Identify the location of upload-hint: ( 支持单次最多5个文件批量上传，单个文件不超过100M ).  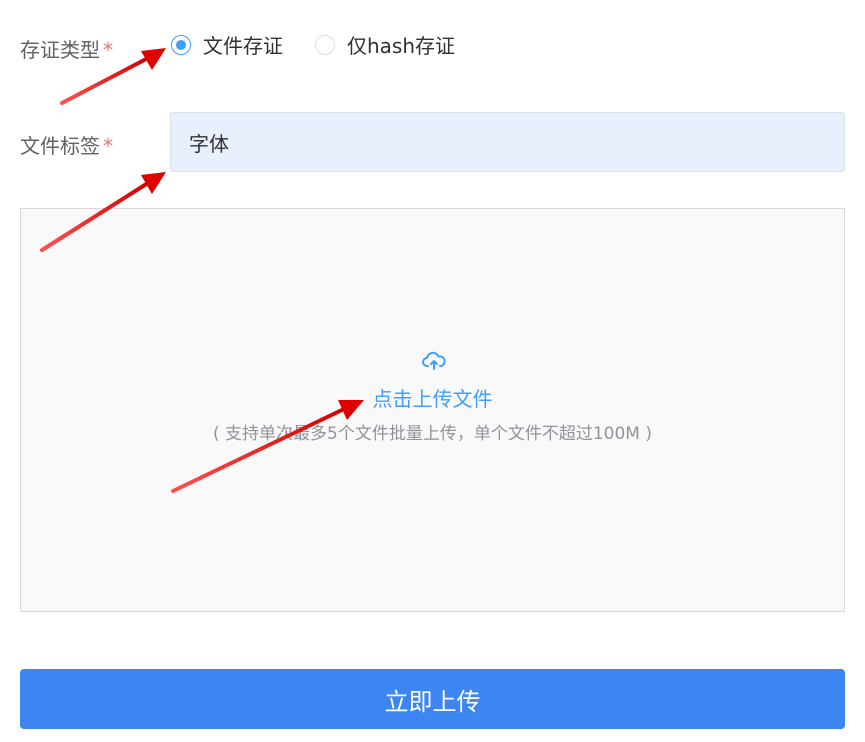
(432, 434).